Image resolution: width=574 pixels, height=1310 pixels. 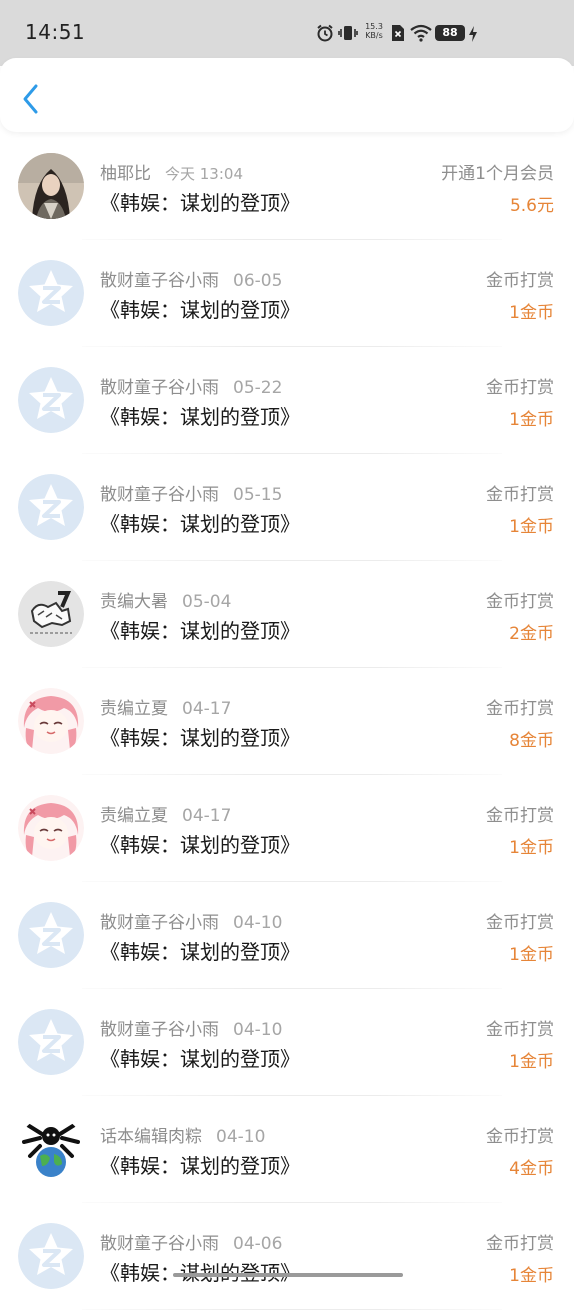 I want to click on status-bar: 14:51 15.3 KB/s 88, so click(x=287, y=33).